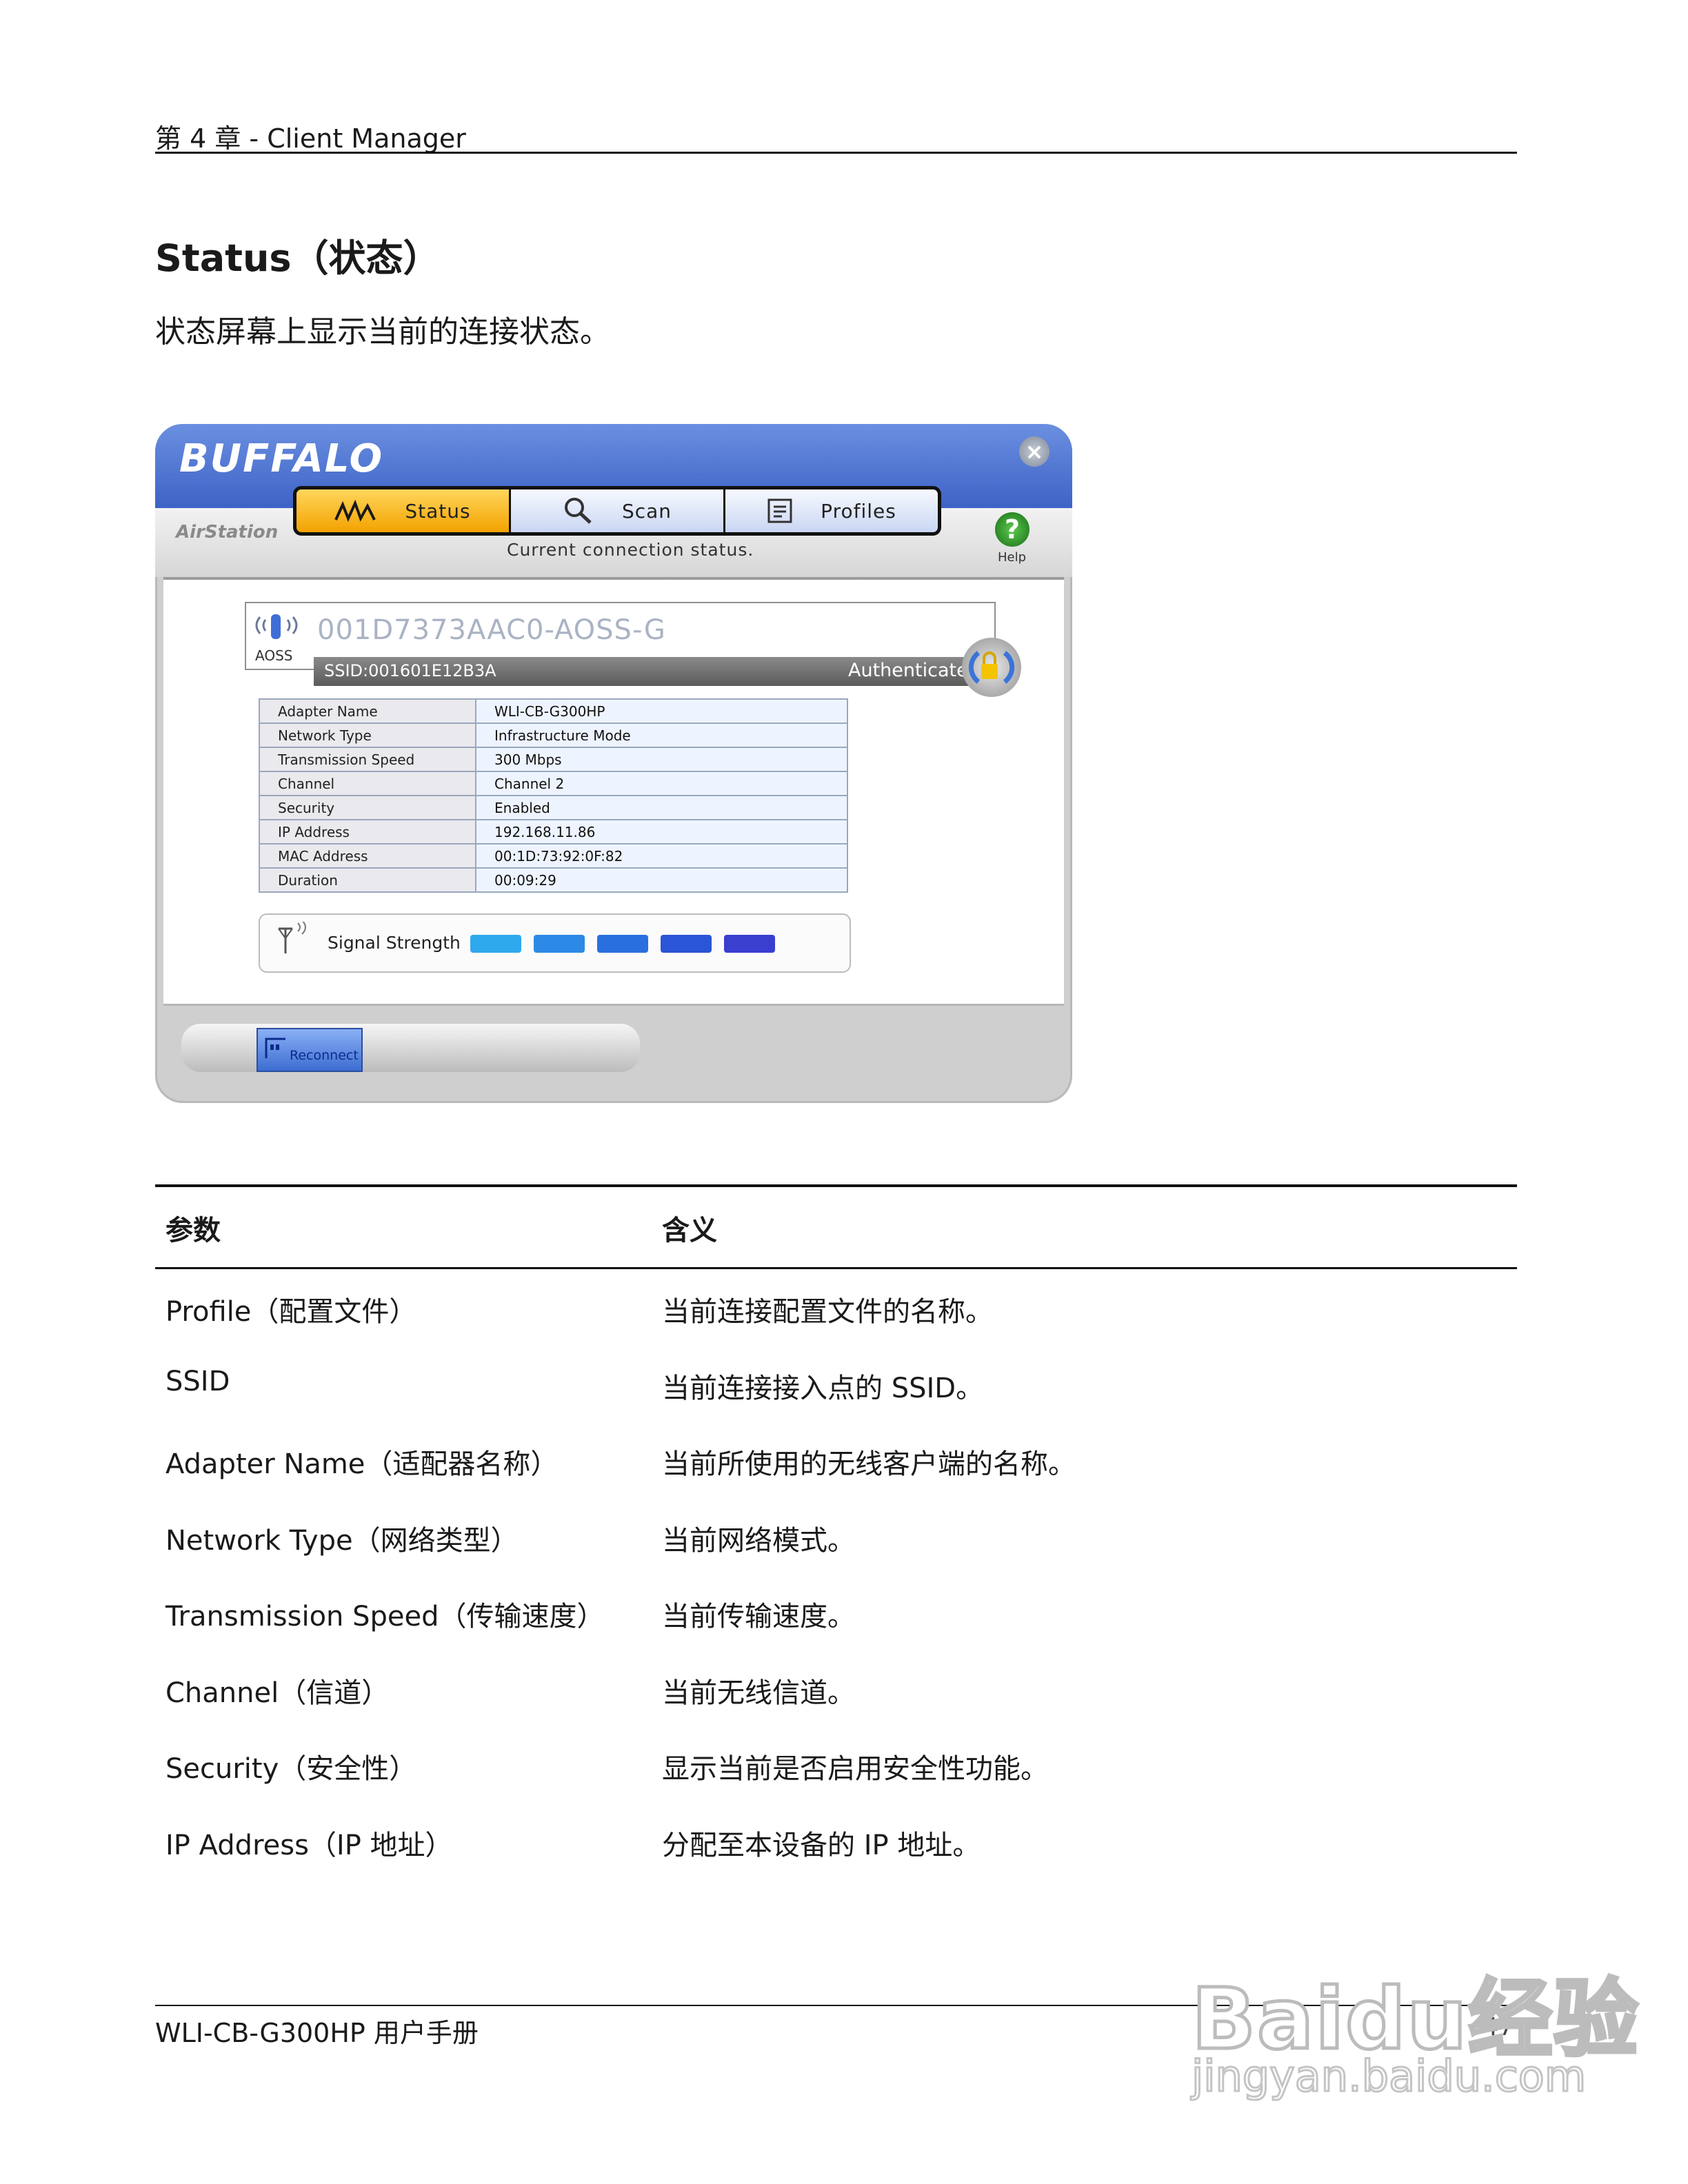 This screenshot has width=1688, height=2184. What do you see at coordinates (662, 880) in the screenshot?
I see `details-value: 00:09:29` at bounding box center [662, 880].